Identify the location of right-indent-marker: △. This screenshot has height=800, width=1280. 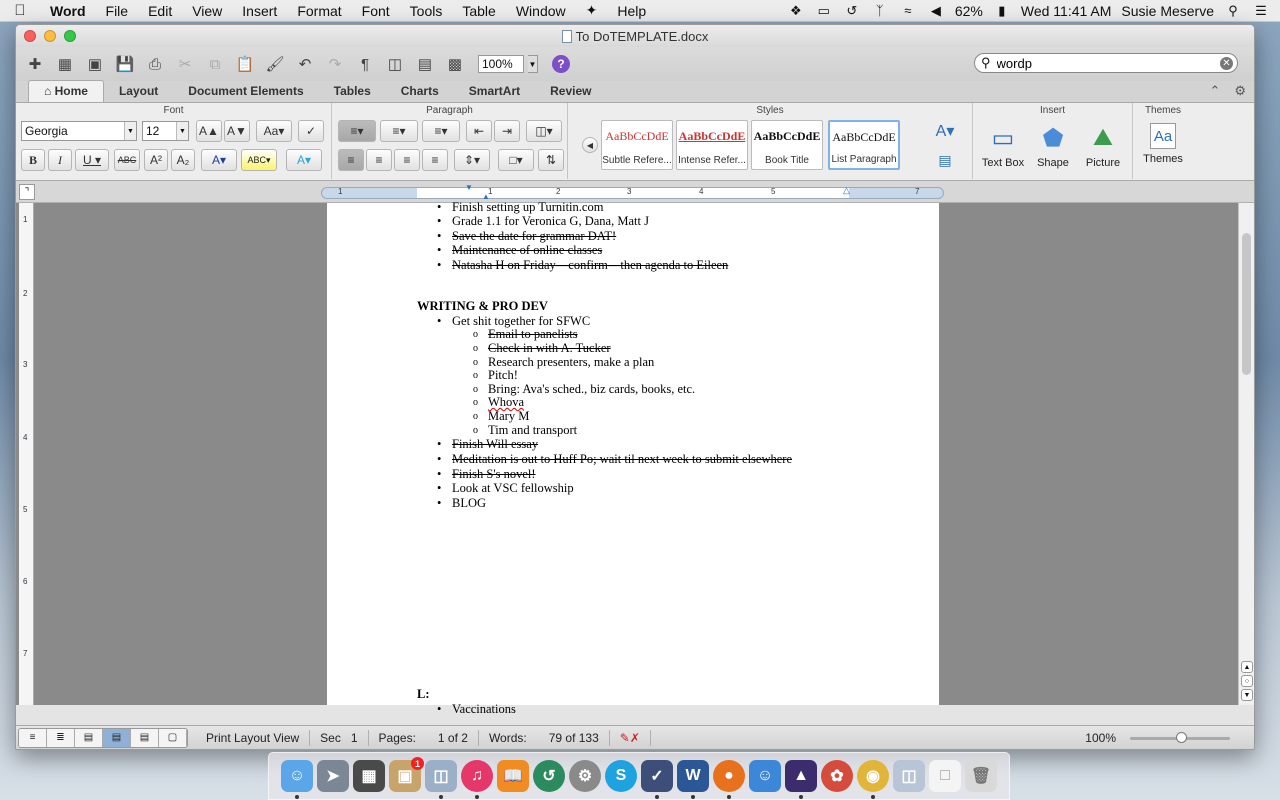
(846, 190).